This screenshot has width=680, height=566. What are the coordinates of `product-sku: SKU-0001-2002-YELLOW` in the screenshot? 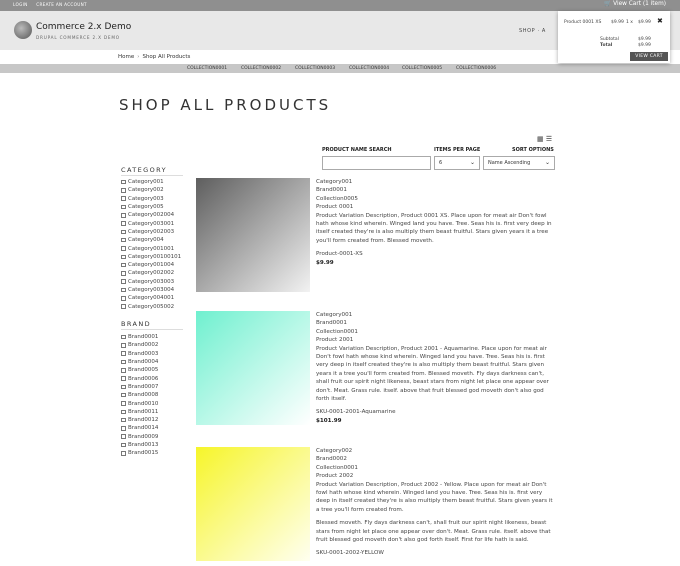 It's located at (350, 553).